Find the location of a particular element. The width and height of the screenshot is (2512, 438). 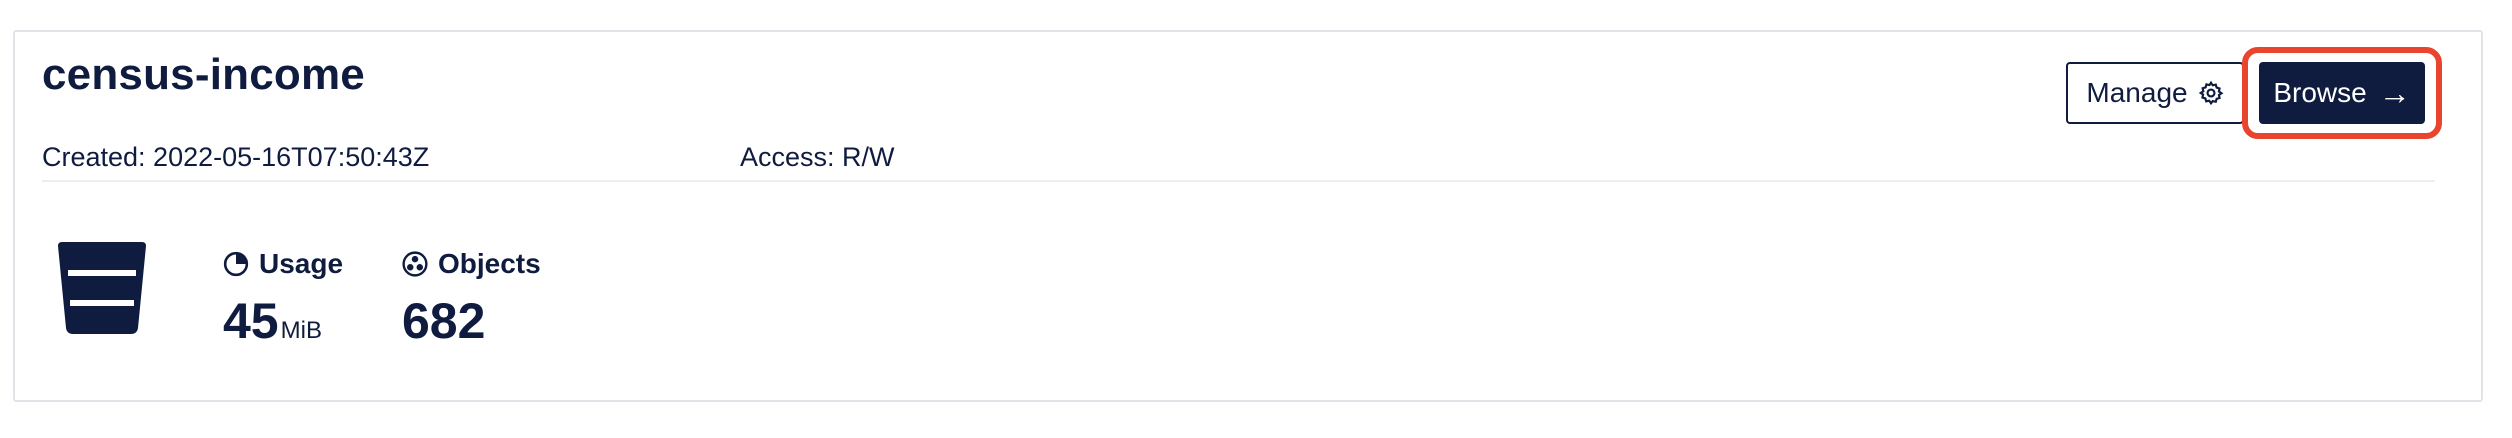

access-mode: Access: R/W is located at coordinates (817, 157).